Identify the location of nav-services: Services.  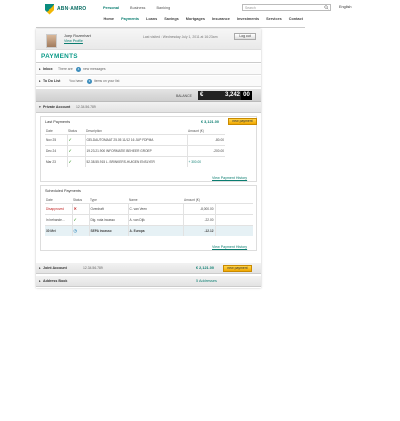
(274, 19).